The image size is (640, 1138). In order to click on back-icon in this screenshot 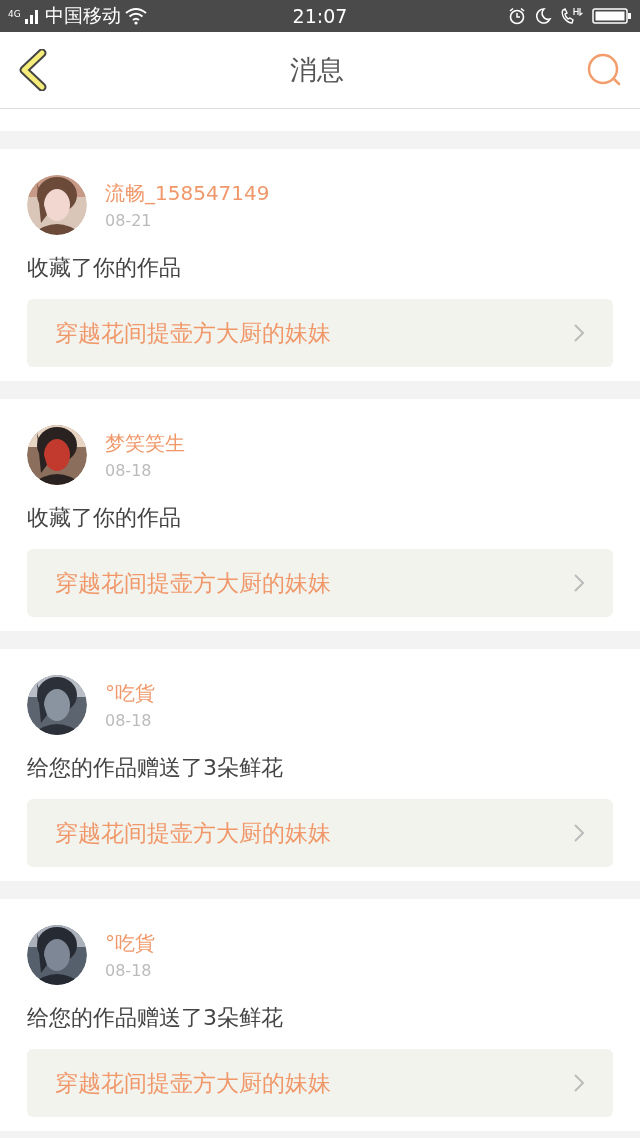, I will do `click(33, 70)`.